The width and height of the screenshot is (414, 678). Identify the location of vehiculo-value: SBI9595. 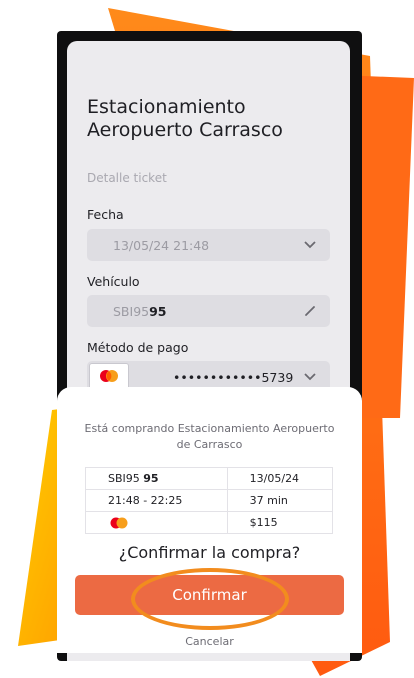
(206, 311).